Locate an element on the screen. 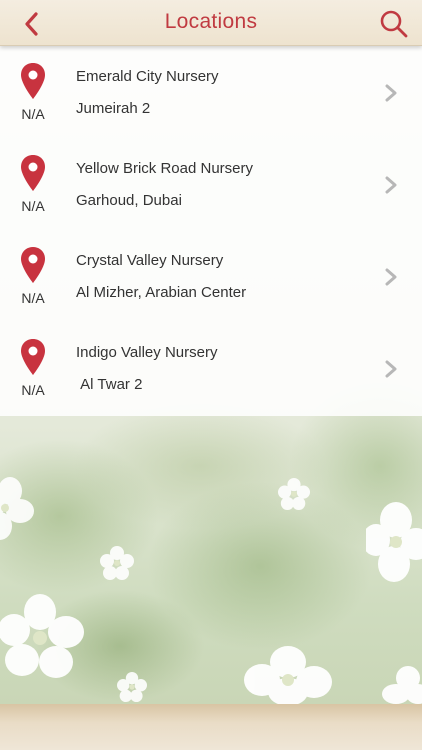 This screenshot has height=750, width=422. location-name: Yellow Brick Road Nursery is located at coordinates (165, 168).